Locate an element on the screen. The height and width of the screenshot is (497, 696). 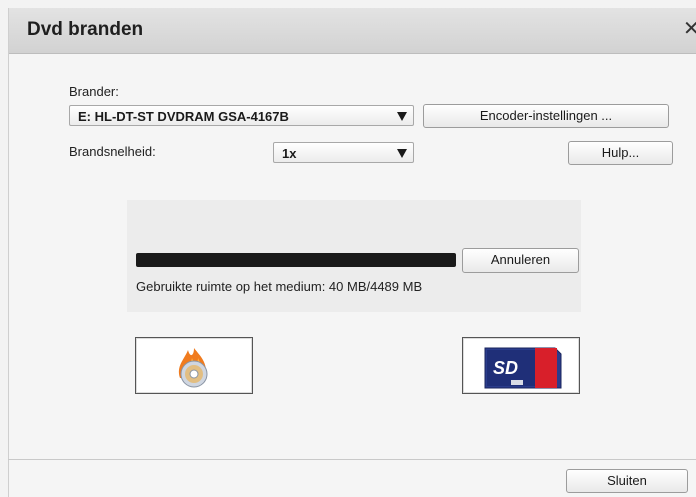
sd-card-button: SD is located at coordinates (521, 365).